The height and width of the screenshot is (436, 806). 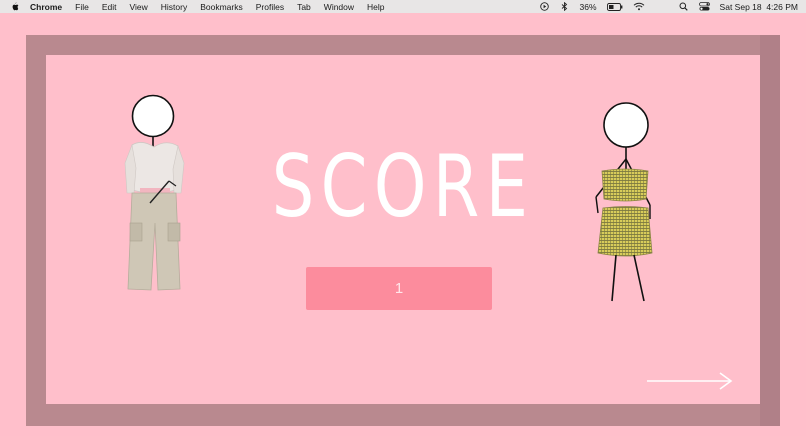 I want to click on apple-icon, so click(x=15, y=6).